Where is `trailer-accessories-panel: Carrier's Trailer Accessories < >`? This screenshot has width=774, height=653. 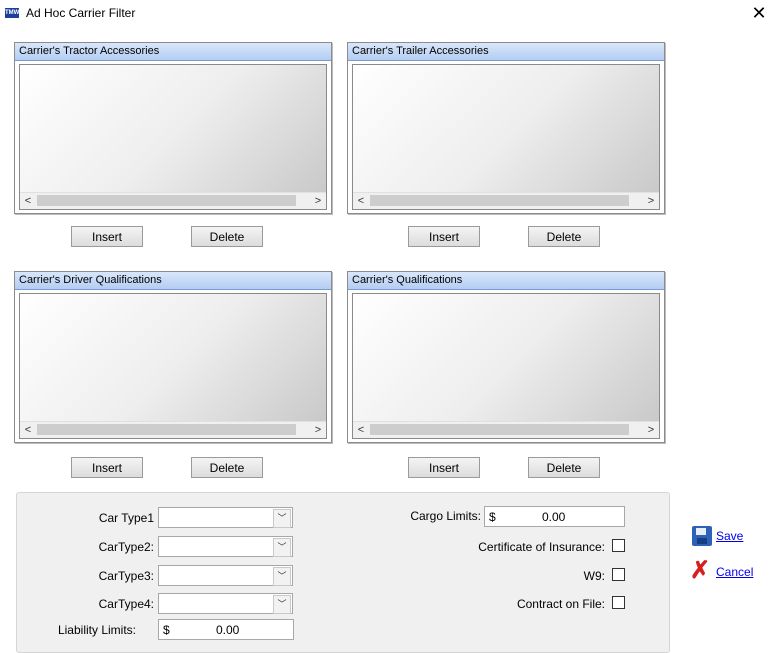
trailer-accessories-panel: Carrier's Trailer Accessories < > is located at coordinates (506, 128).